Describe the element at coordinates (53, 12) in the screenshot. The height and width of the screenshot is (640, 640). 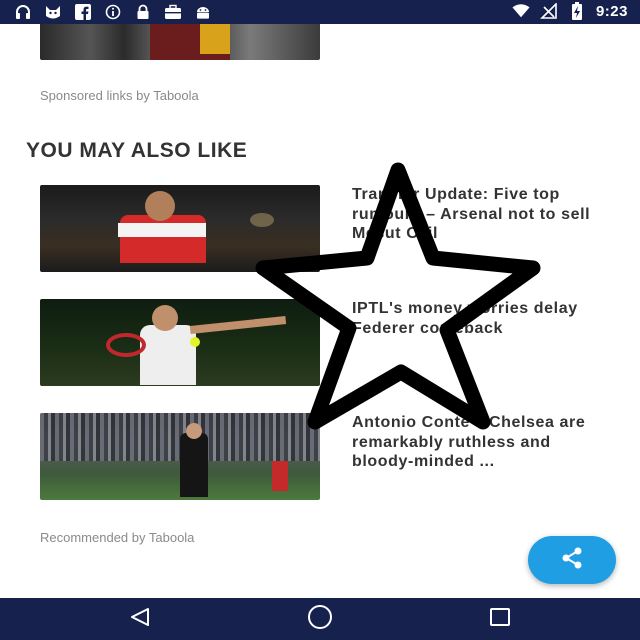
I see `cat-app-icon` at that location.